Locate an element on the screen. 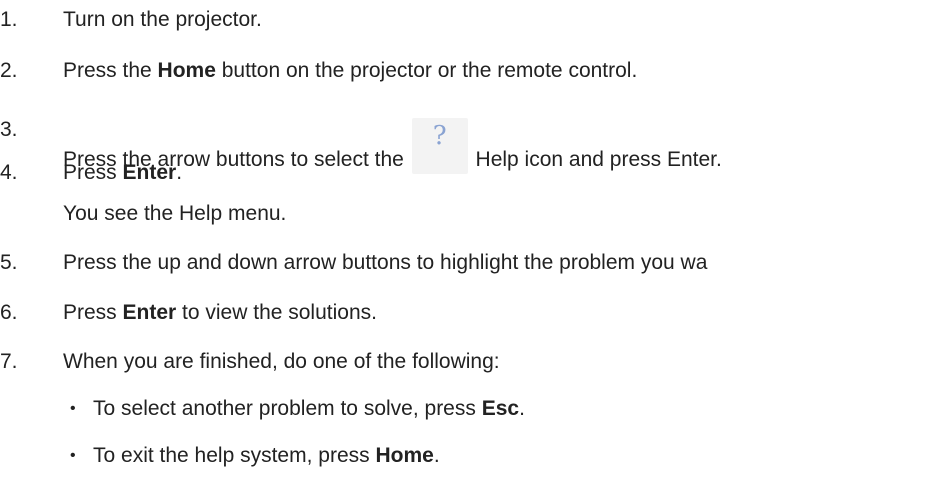 Image resolution: width=949 pixels, height=487 pixels. step-number: 5. is located at coordinates (9, 262).